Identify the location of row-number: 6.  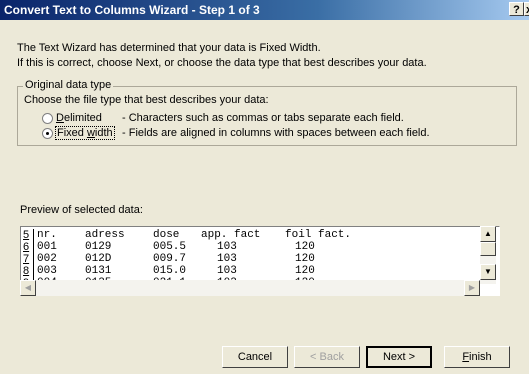
(26, 247).